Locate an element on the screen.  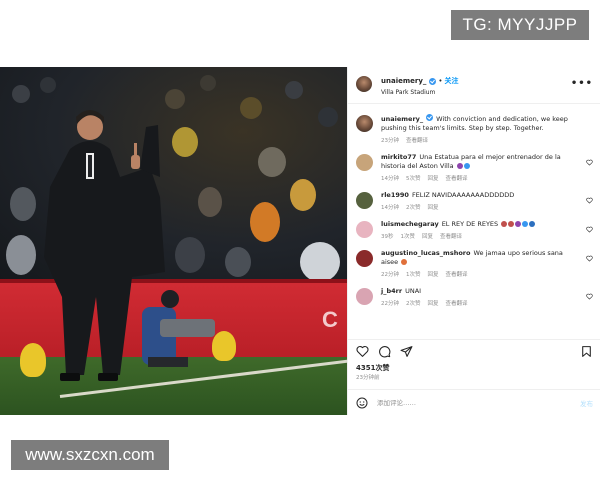
comment-username: augustino_lucas_mshoro is located at coordinates (425, 253).